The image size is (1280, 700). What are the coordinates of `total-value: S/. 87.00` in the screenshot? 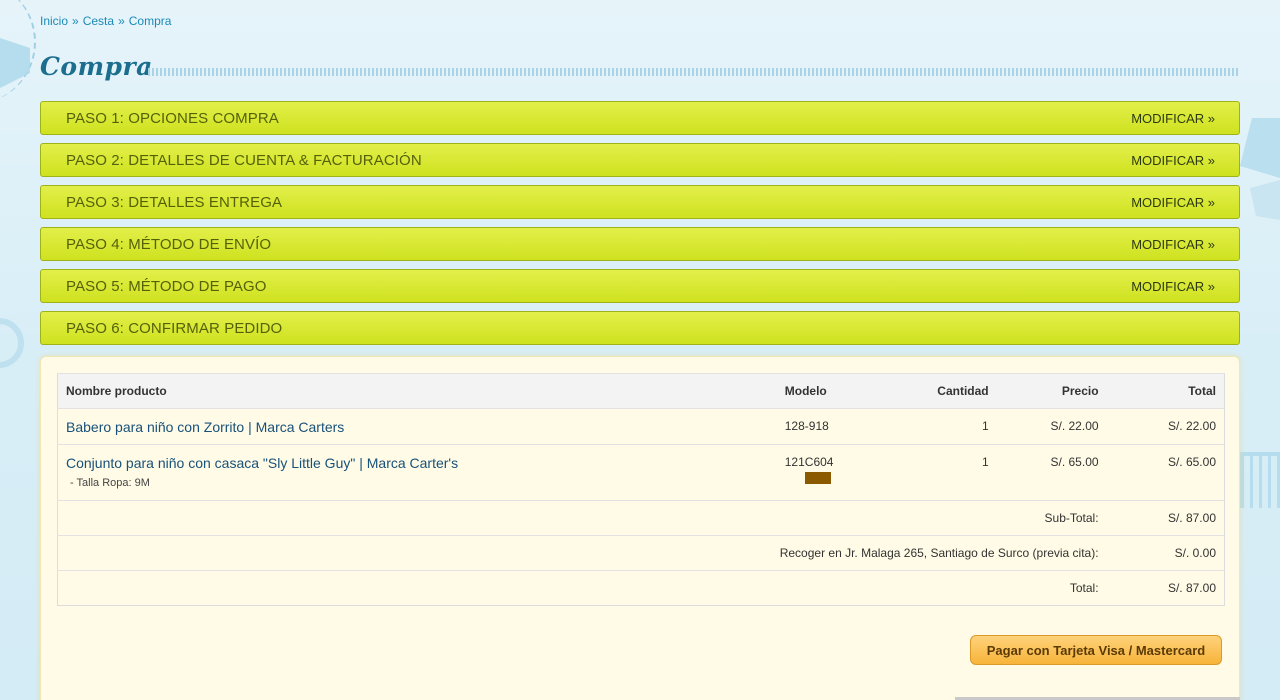 It's located at (1165, 588).